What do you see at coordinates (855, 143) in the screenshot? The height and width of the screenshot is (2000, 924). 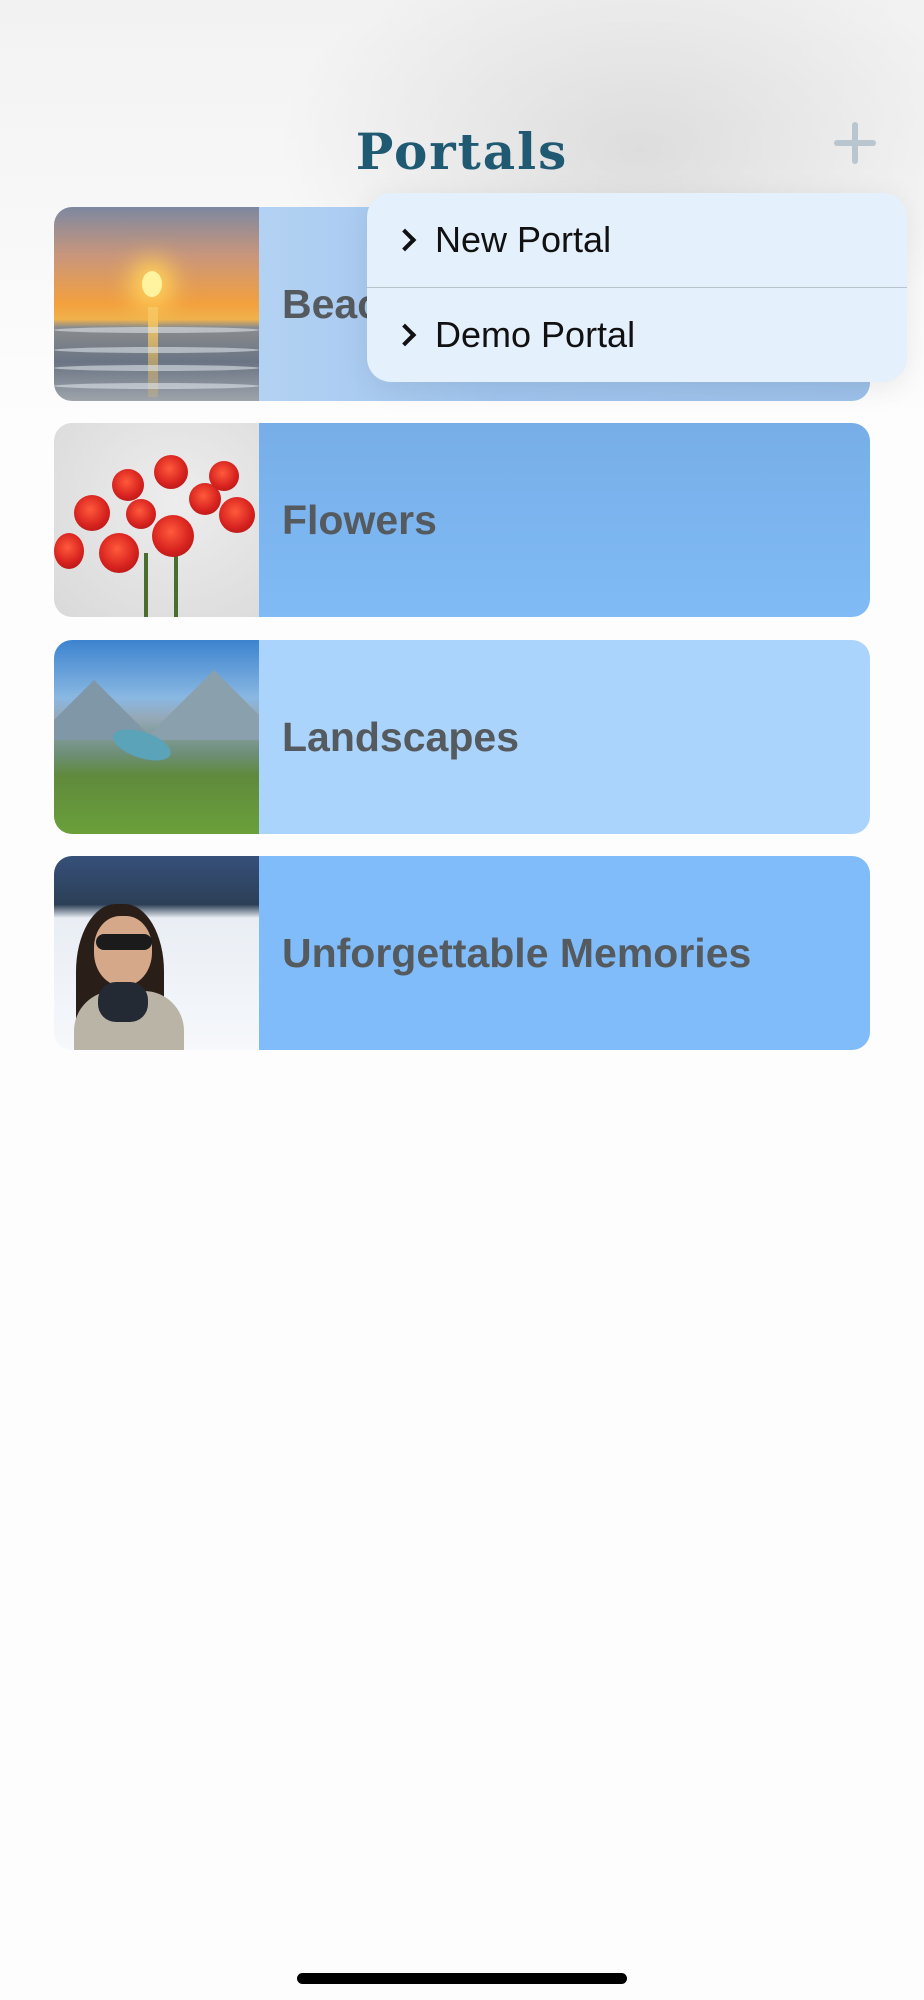 I see `plus-icon` at bounding box center [855, 143].